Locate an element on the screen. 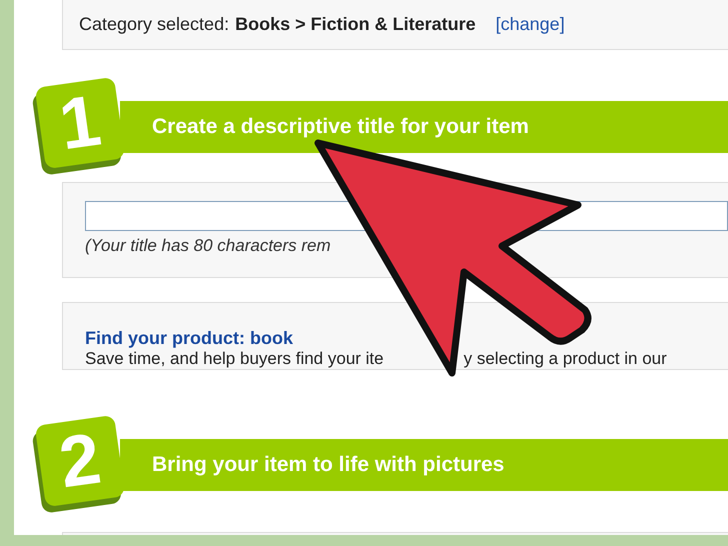  category-label: Category selected: is located at coordinates (154, 24).